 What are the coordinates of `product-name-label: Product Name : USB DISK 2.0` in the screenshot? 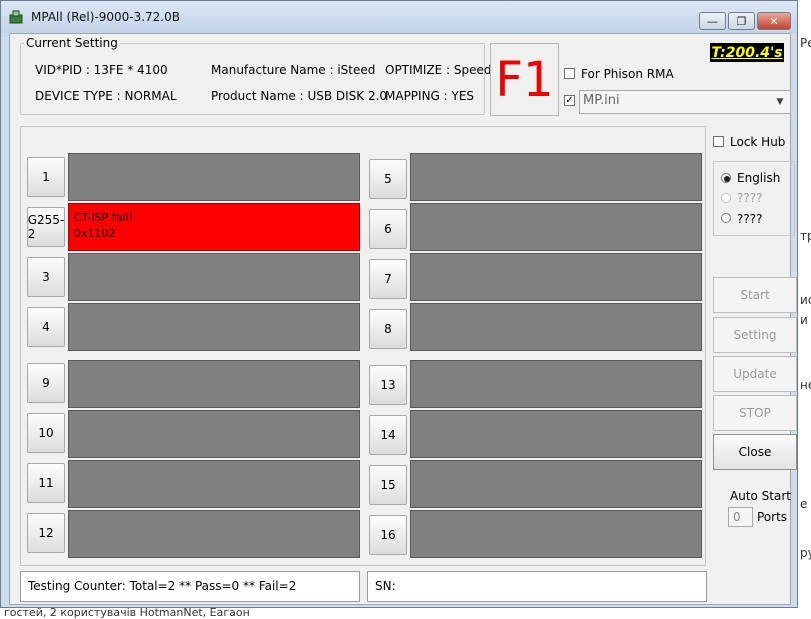 It's located at (299, 96).